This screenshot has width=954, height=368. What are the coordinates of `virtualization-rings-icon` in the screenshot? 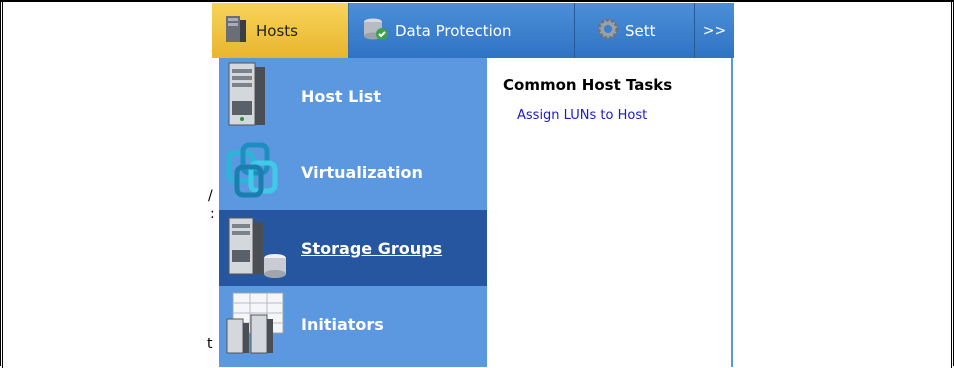 It's located at (253, 172).